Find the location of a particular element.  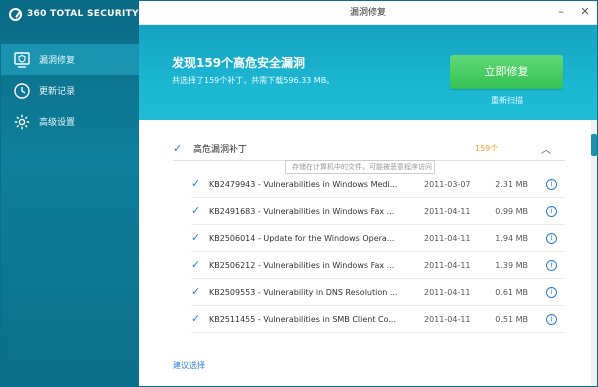

patch-date: 2011-03-07 is located at coordinates (447, 184).